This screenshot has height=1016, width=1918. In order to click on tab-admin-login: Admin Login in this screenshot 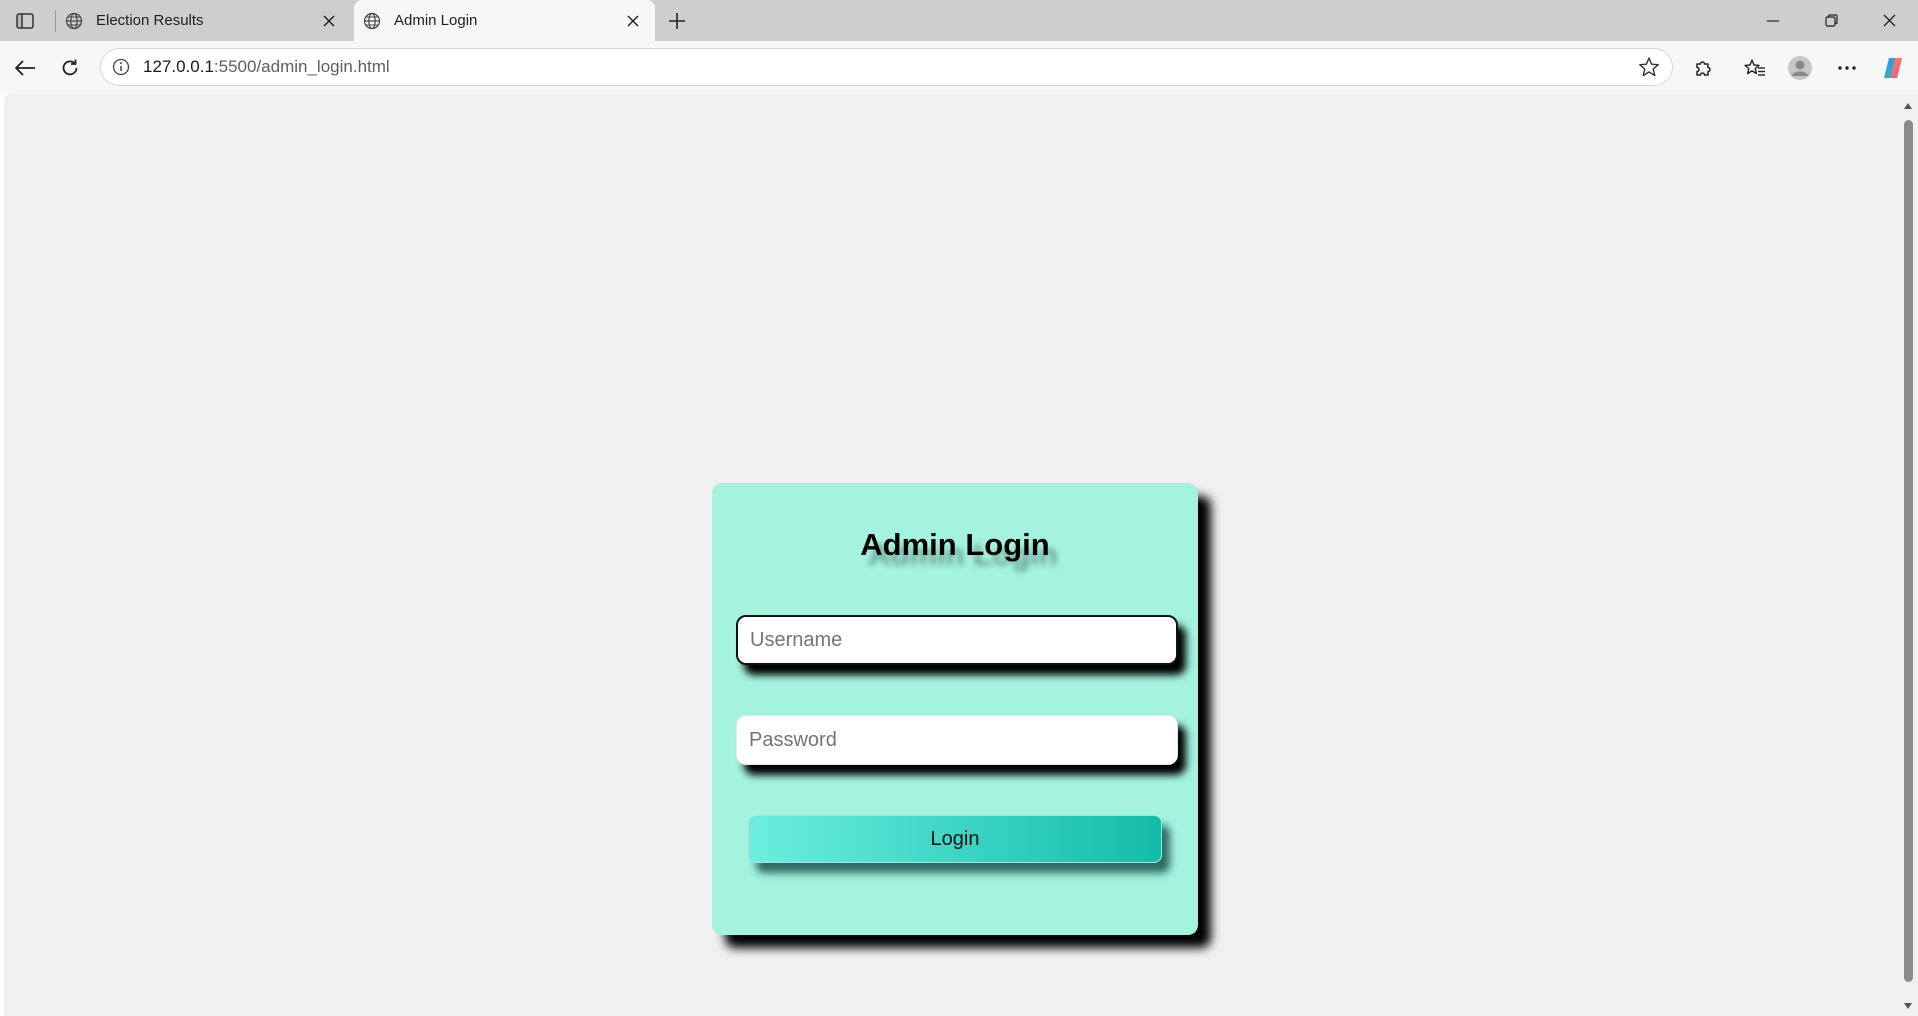, I will do `click(504, 20)`.